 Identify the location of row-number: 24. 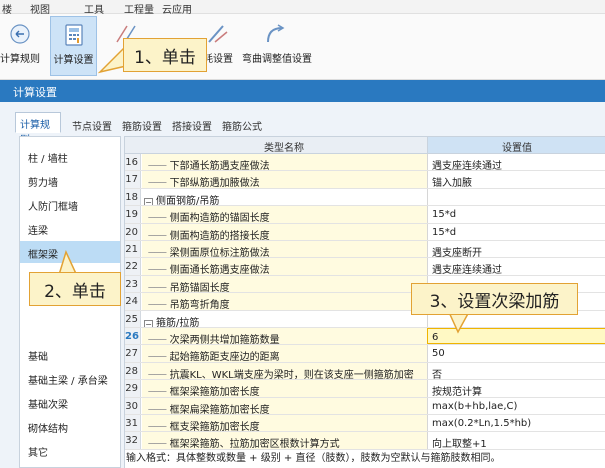
(133, 301).